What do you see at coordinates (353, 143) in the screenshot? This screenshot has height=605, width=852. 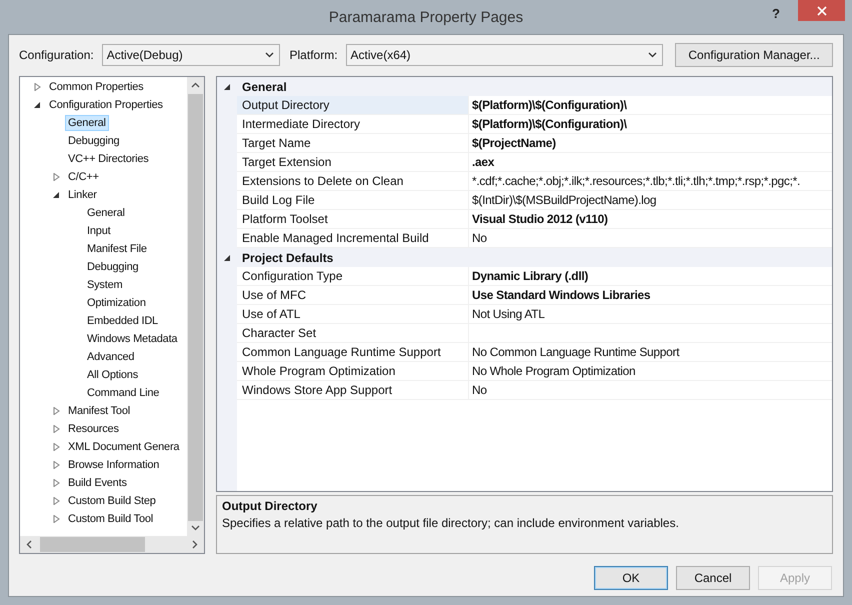 I see `property-name: Target Name` at bounding box center [353, 143].